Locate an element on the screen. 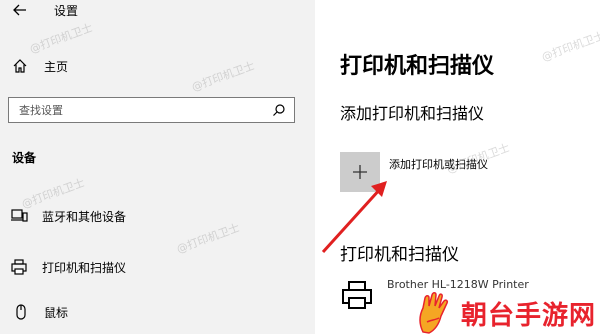  section-heading-devices: 设备 is located at coordinates (24, 158).